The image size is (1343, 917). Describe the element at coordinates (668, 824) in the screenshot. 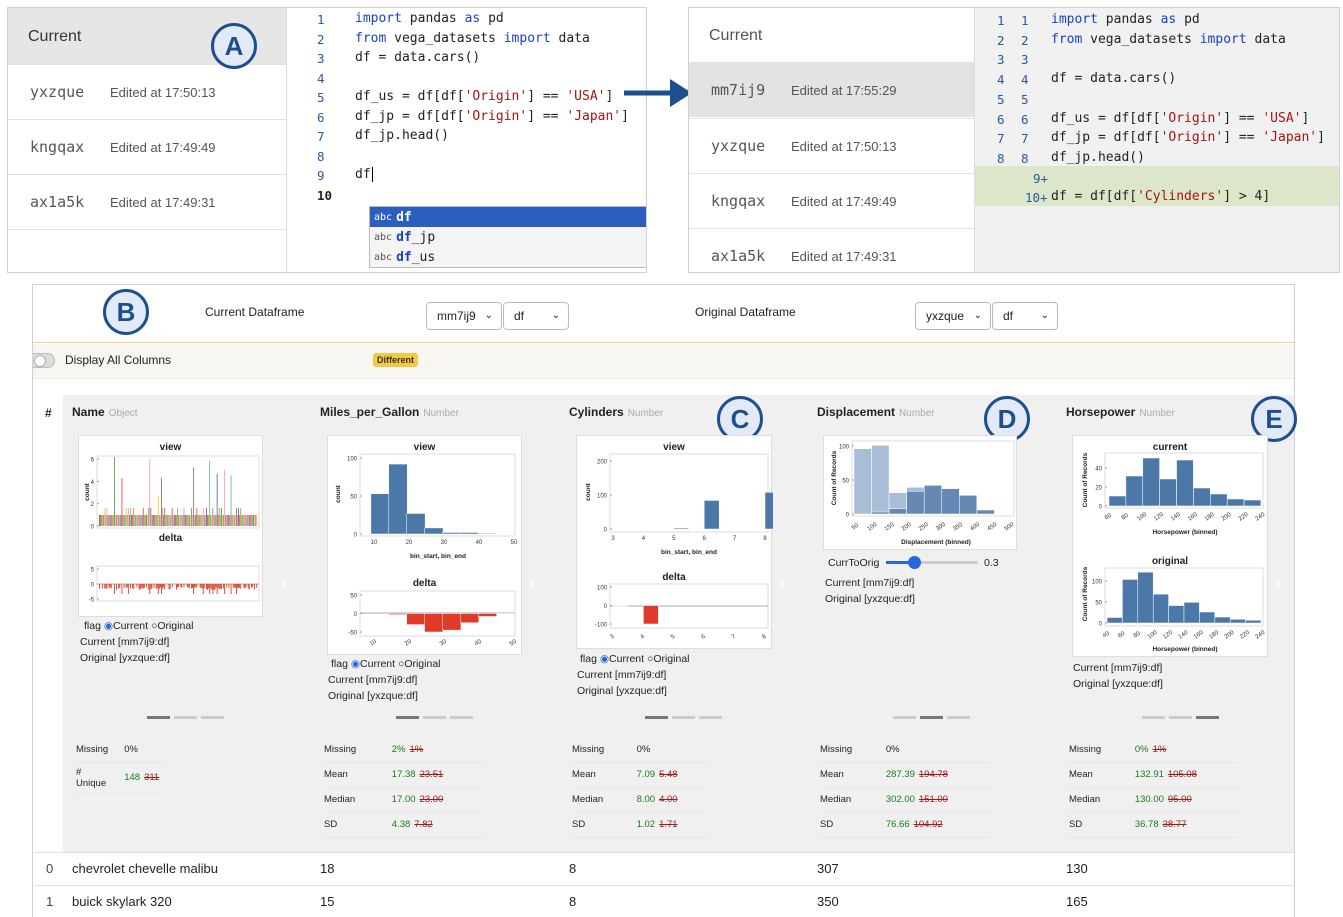

I see `original-value: 1.71` at that location.